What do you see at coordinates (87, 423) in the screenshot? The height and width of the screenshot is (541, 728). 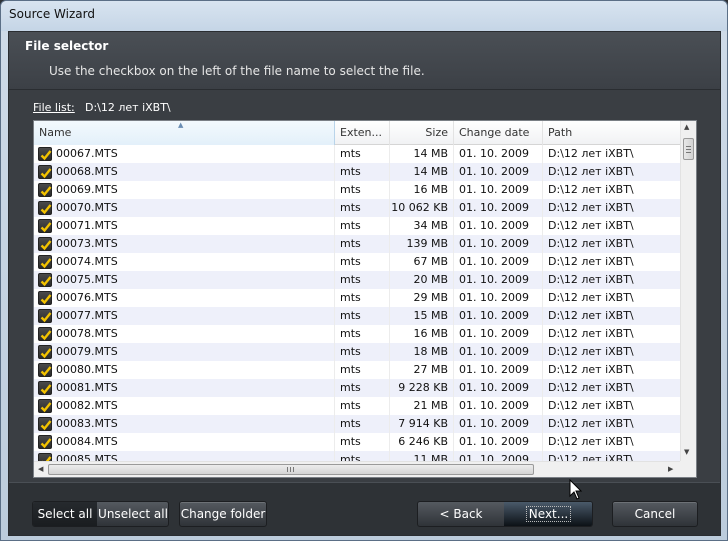 I see `file-name: 00083.MTS` at bounding box center [87, 423].